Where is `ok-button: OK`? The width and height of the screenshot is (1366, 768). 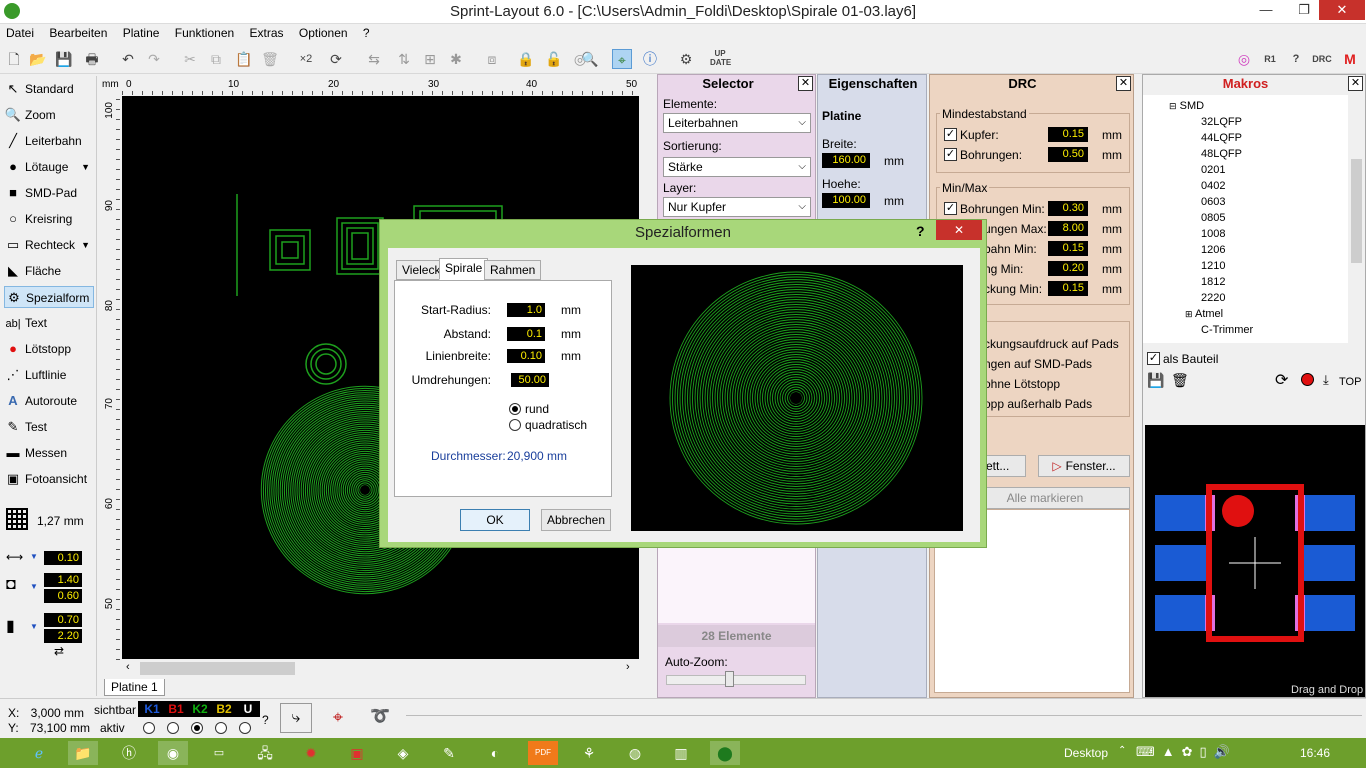 ok-button: OK is located at coordinates (495, 520).